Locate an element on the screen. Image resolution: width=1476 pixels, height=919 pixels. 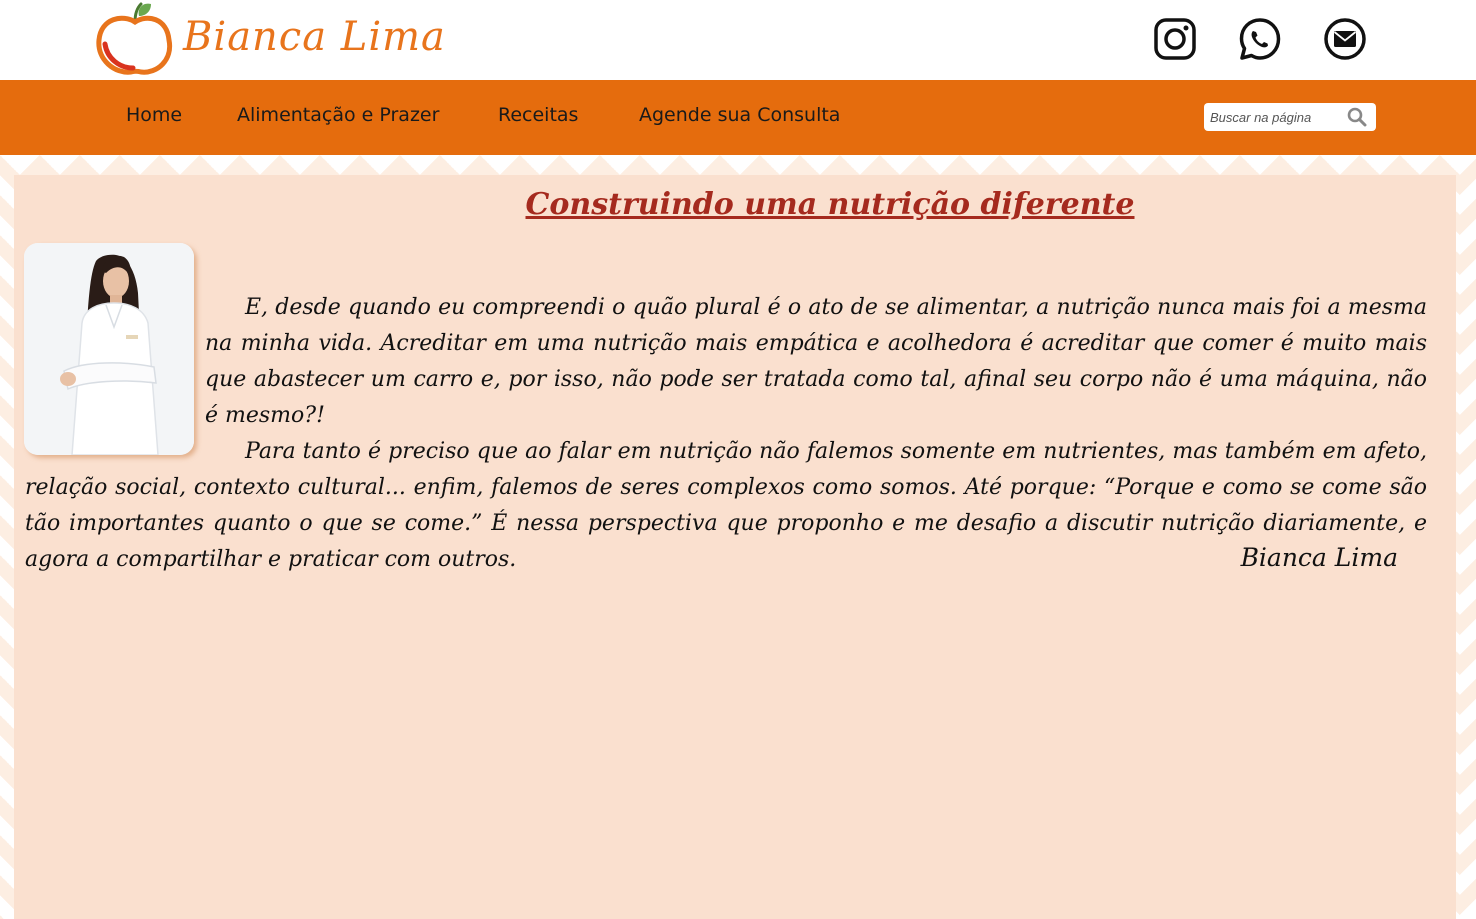
site-logo: Bianca Lima is located at coordinates (270, 39).